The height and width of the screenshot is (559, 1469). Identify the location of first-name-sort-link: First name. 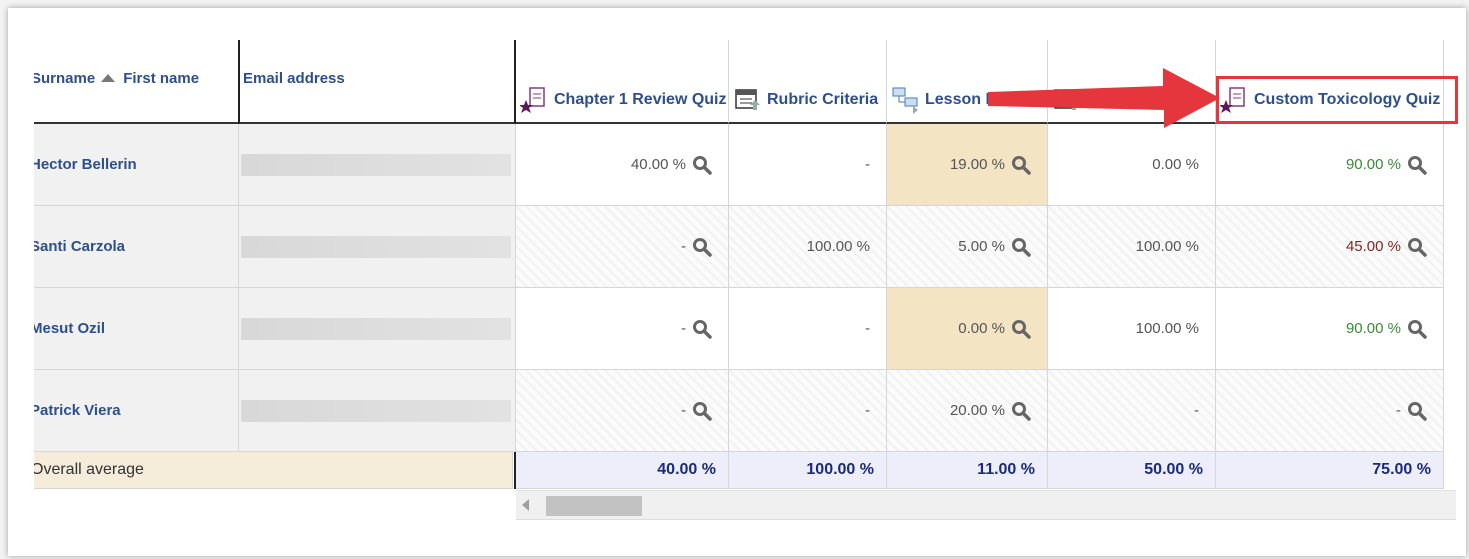
(161, 78).